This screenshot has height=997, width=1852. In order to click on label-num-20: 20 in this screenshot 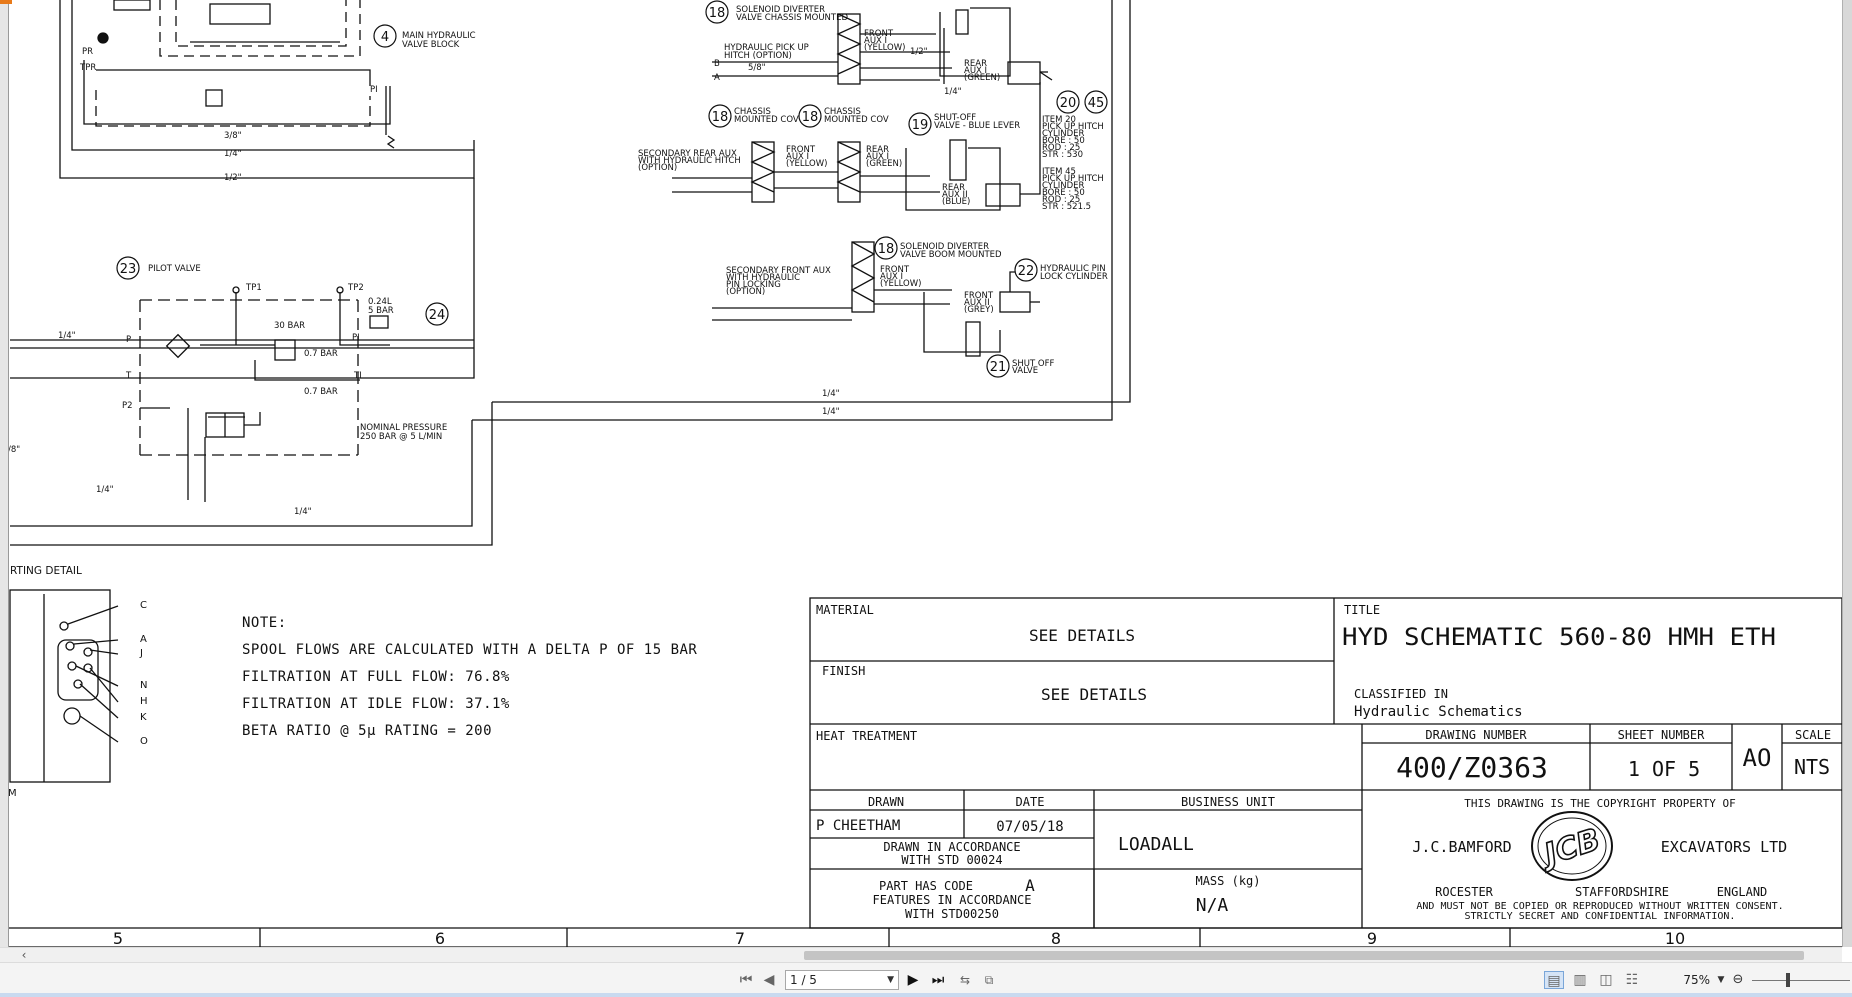, I will do `click(1068, 103)`.